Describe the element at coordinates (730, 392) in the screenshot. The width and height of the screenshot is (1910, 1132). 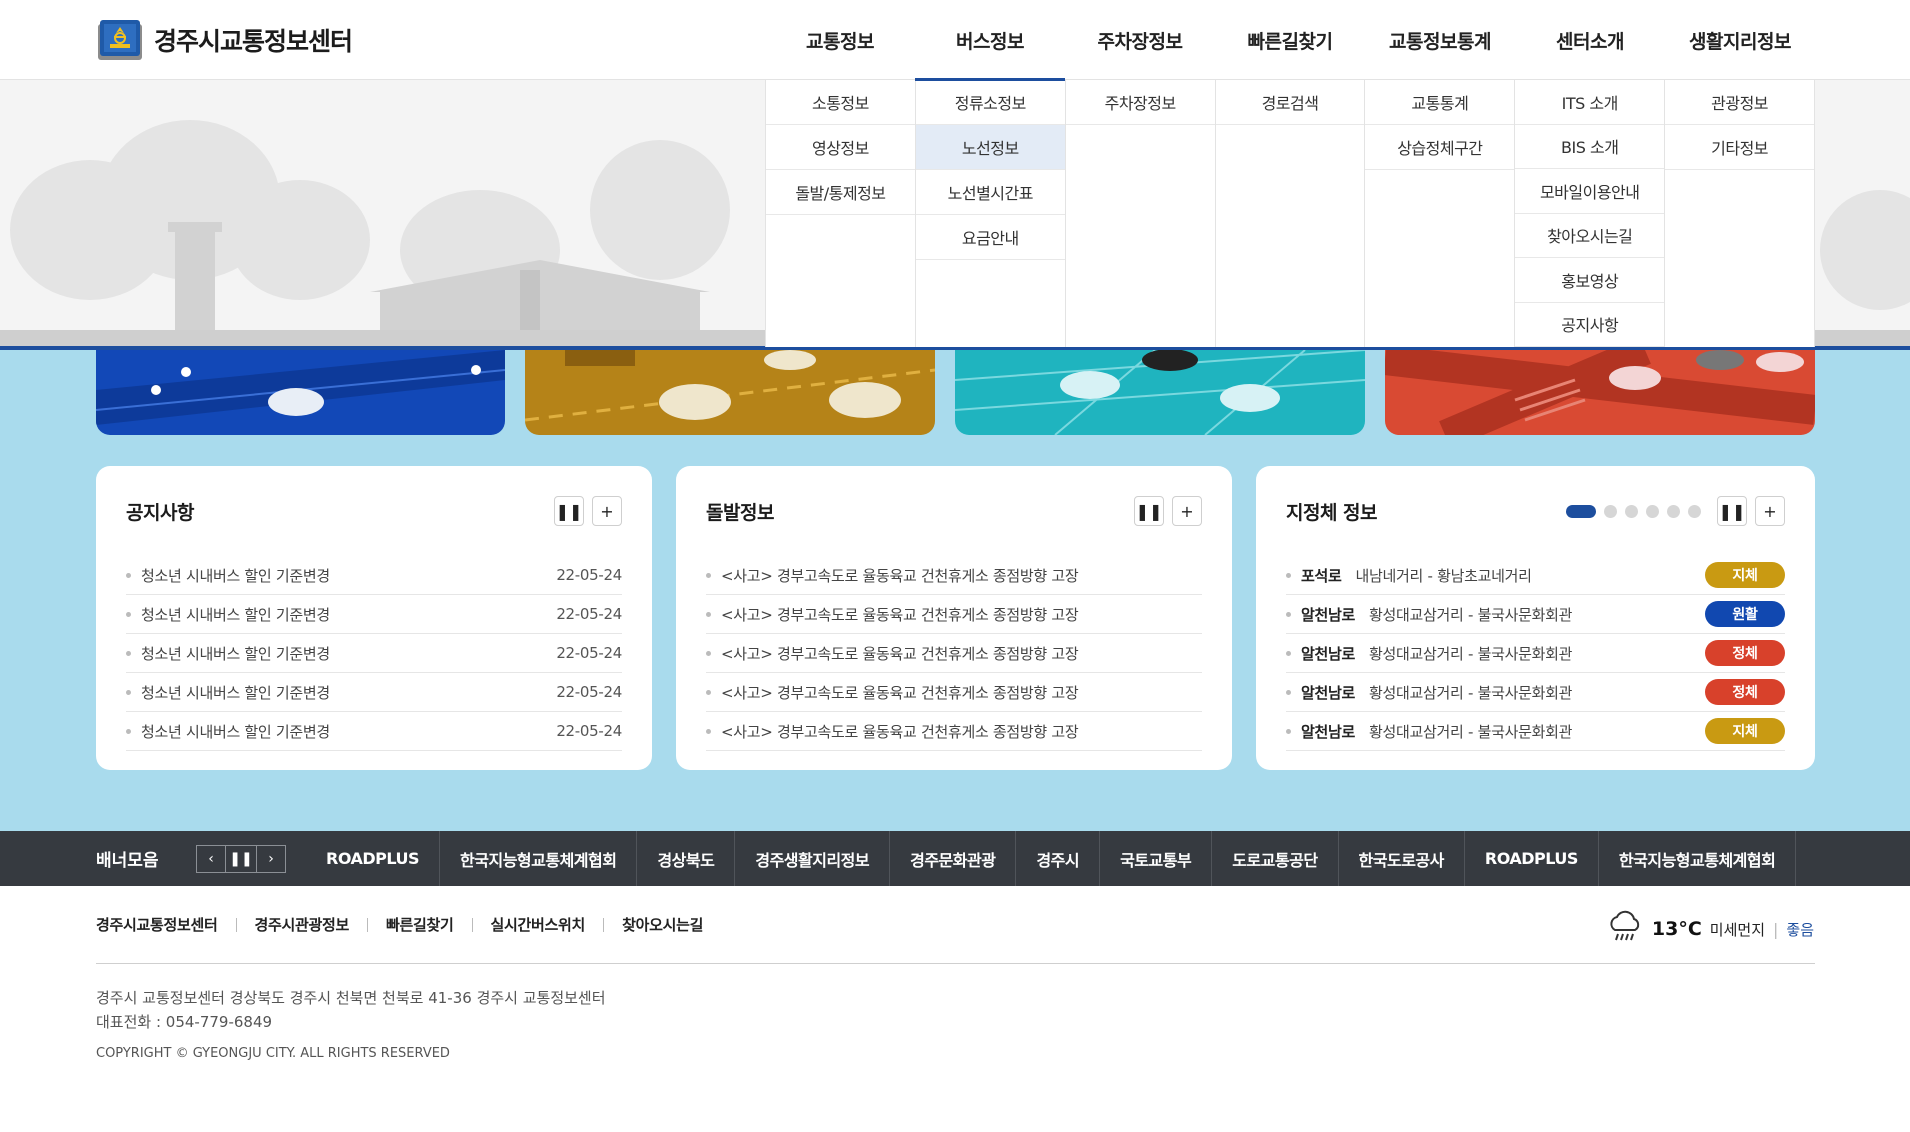
I see `bus-info-tile` at that location.